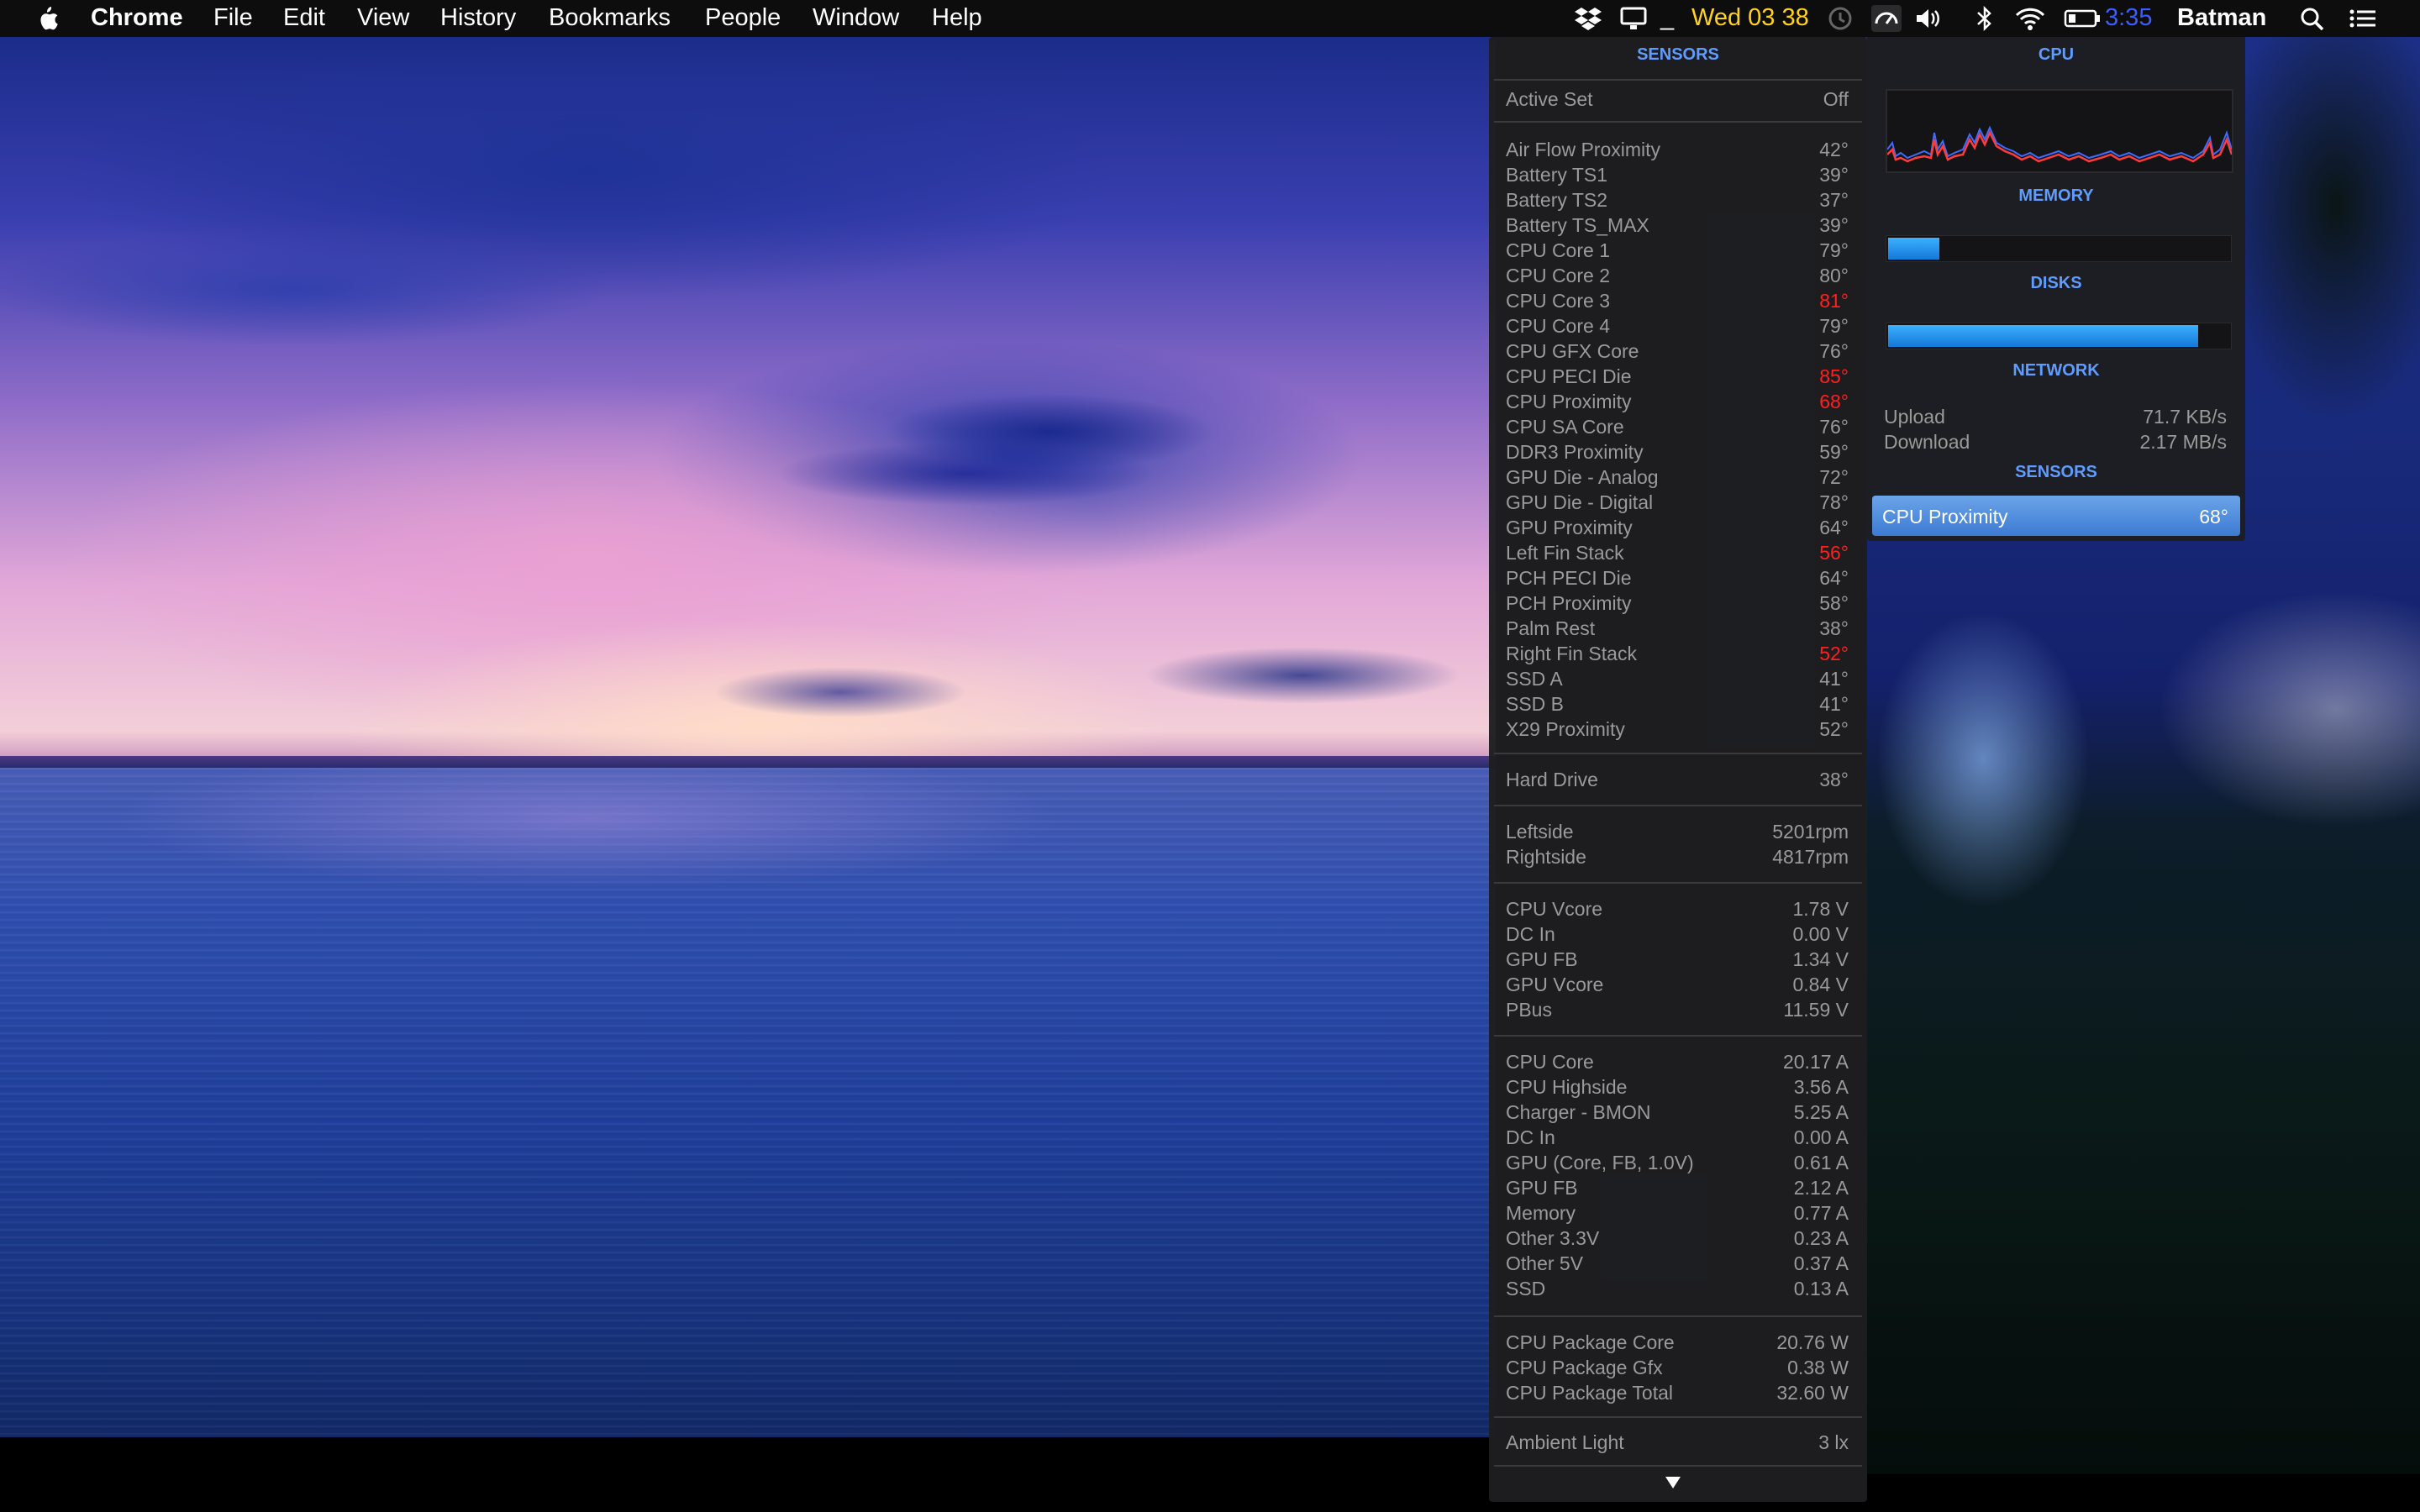 The image size is (2420, 1512). What do you see at coordinates (2055, 418) in the screenshot?
I see `upload-row: Upload 71.7 KB/s` at bounding box center [2055, 418].